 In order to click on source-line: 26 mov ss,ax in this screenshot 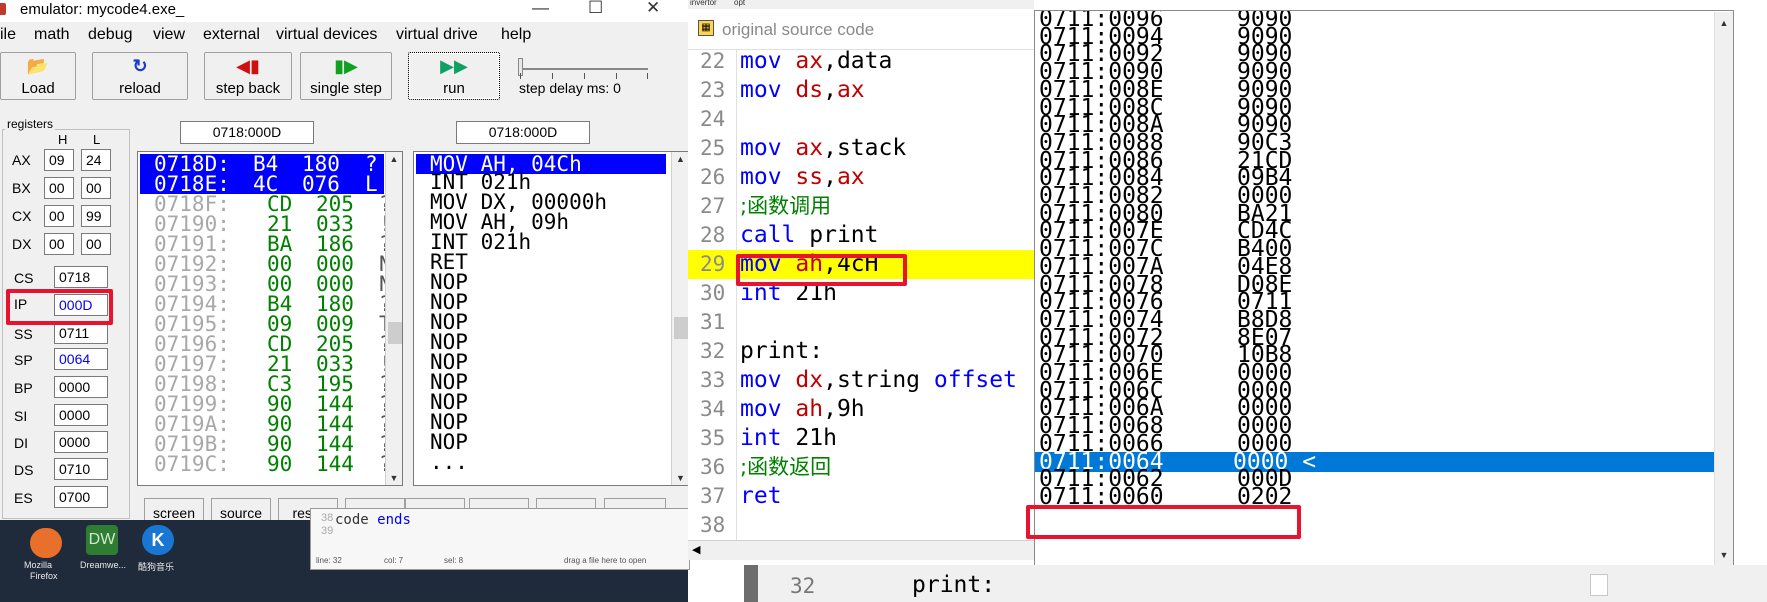, I will do `click(861, 177)`.